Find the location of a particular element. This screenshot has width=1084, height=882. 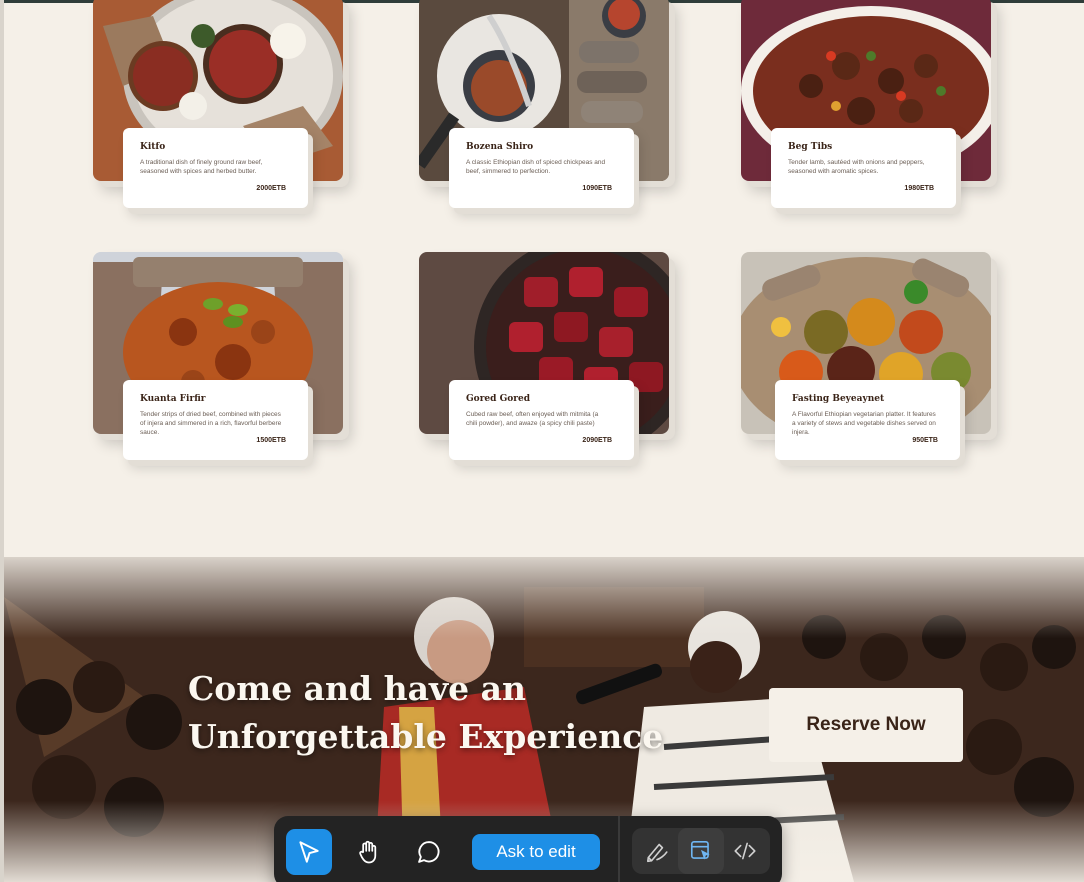

dish-name: Bozena Shiro is located at coordinates (500, 147).